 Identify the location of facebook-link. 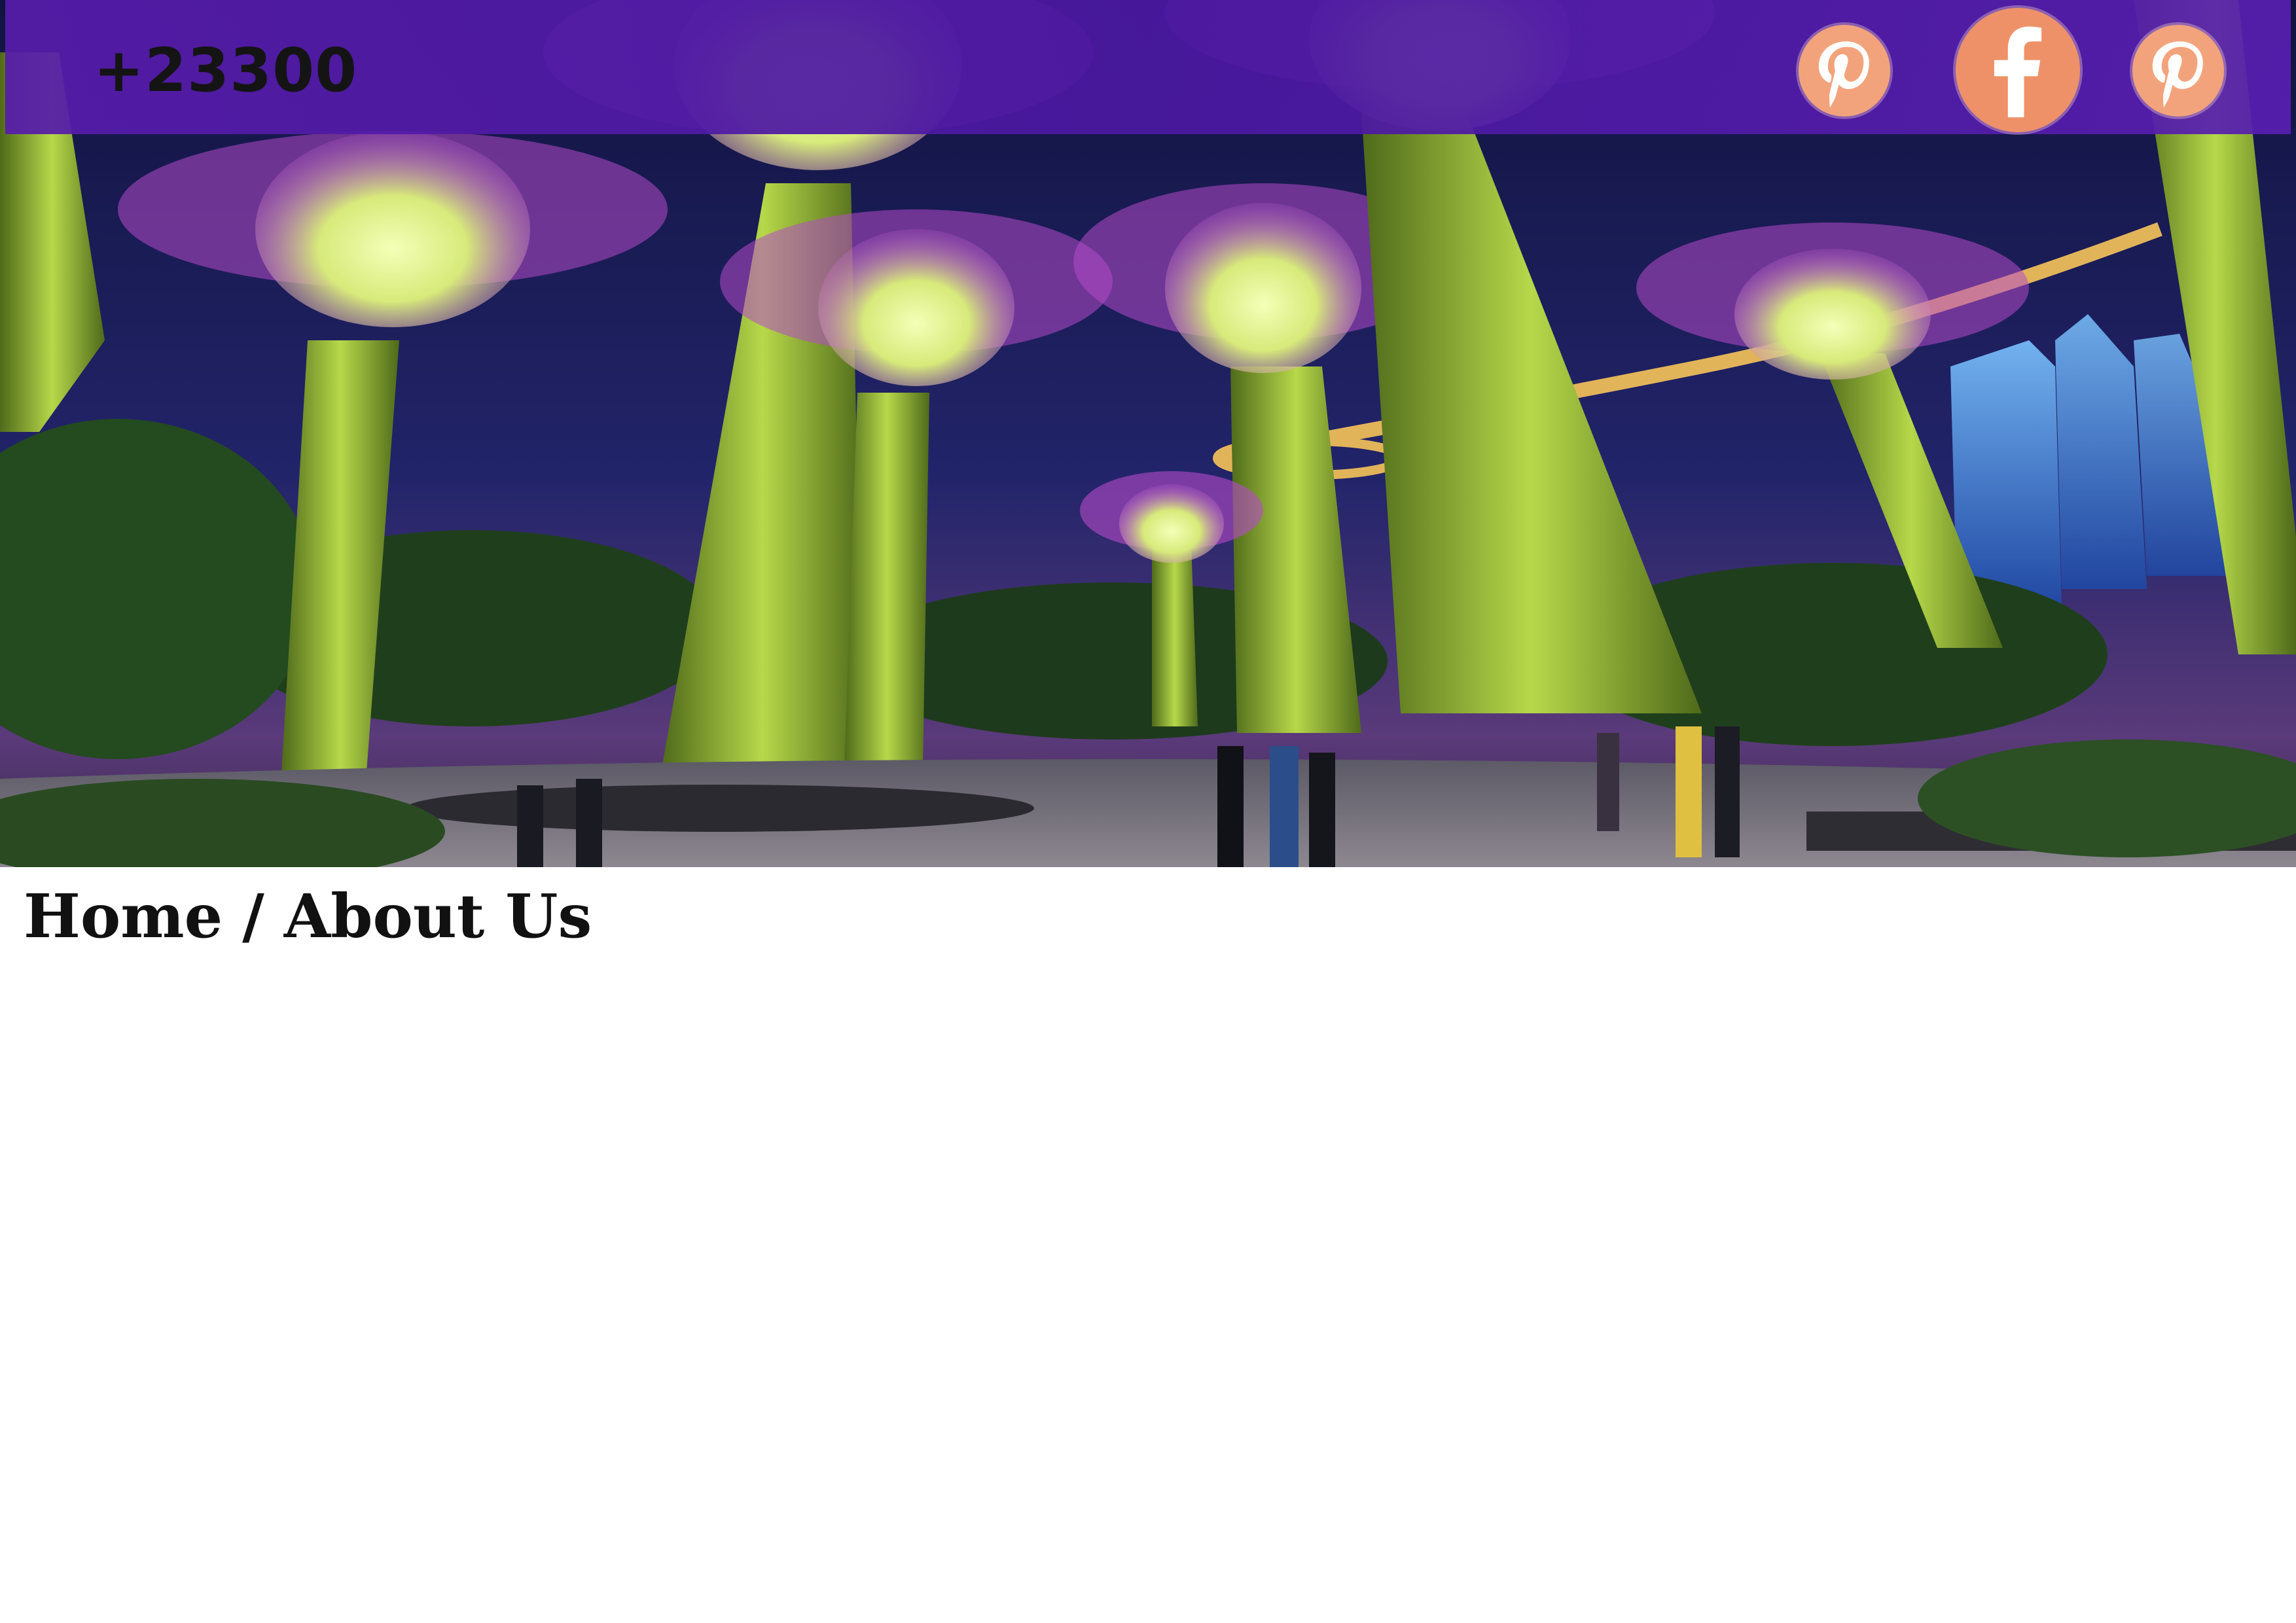
(2018, 70).